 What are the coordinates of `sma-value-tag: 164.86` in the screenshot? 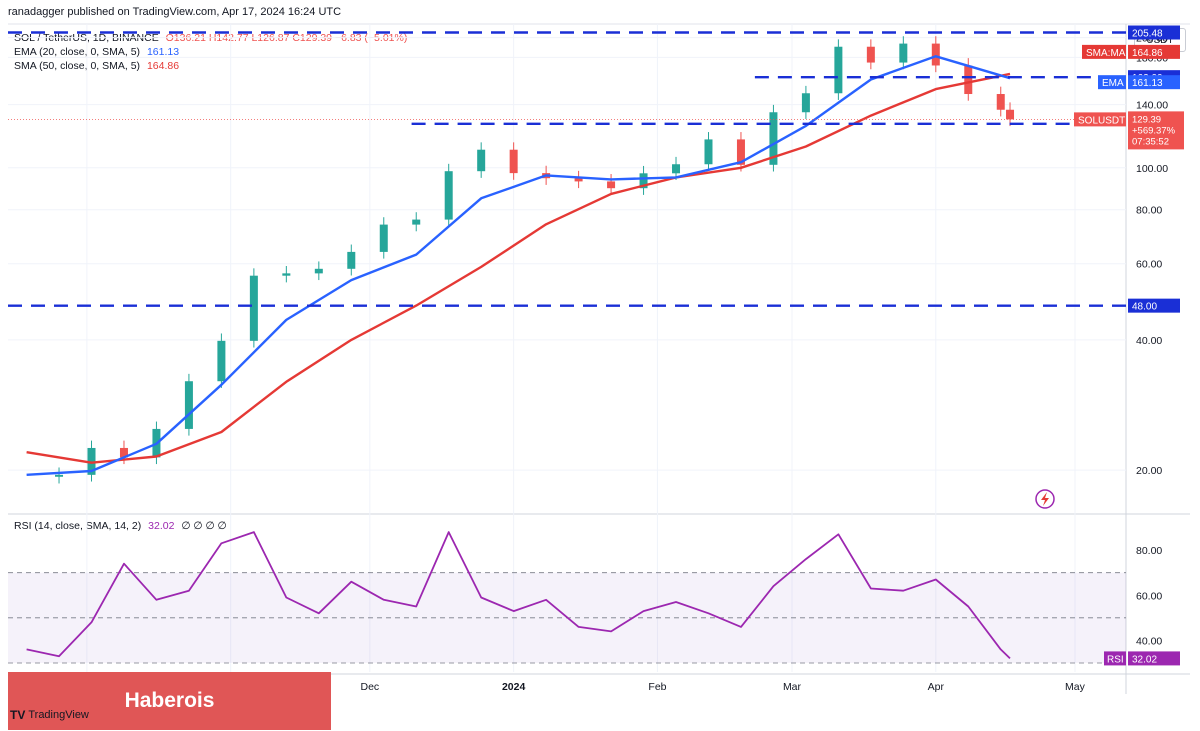 It's located at (1147, 53).